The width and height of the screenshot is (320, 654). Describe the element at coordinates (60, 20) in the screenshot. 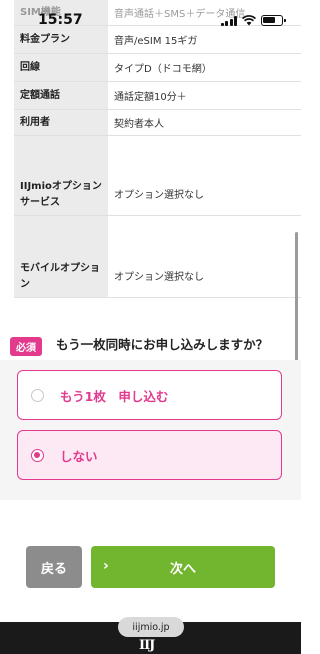

I see `status-time: 15:57` at that location.